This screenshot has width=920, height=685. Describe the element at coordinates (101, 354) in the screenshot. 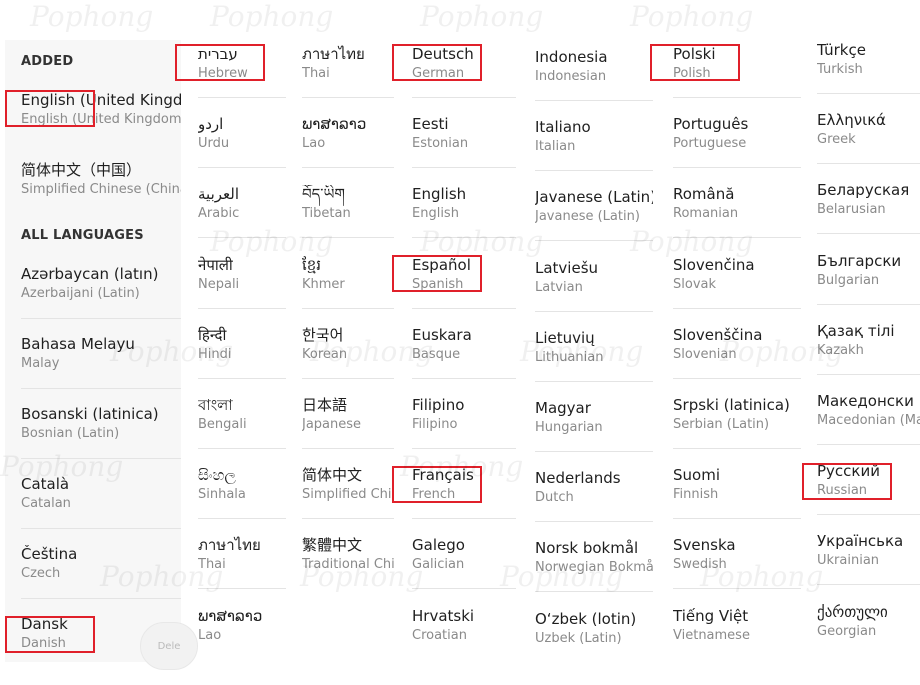

I see `language-item-malay: Bahasa Melayu Malay` at that location.